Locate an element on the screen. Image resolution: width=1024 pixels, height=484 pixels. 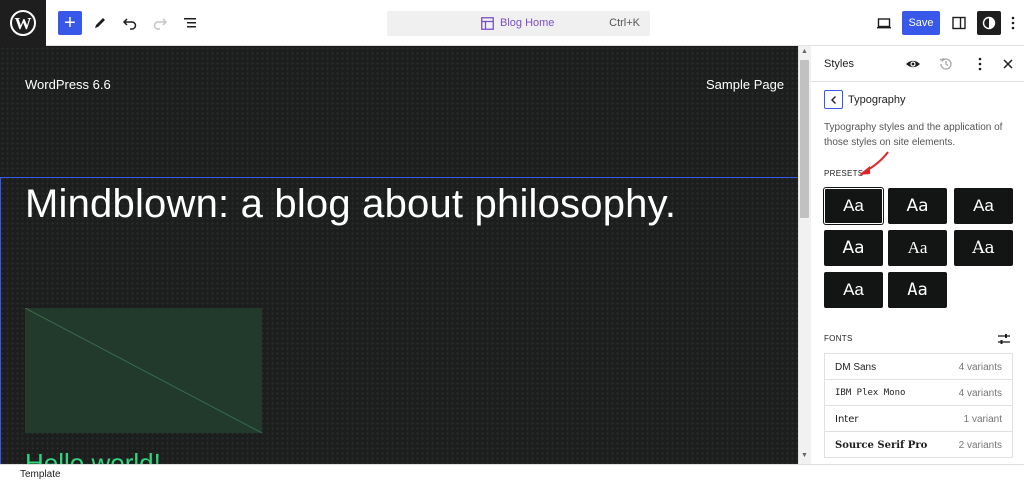
site-tagline-heading: Mindblown: a blog about philosophy. is located at coordinates (350, 204).